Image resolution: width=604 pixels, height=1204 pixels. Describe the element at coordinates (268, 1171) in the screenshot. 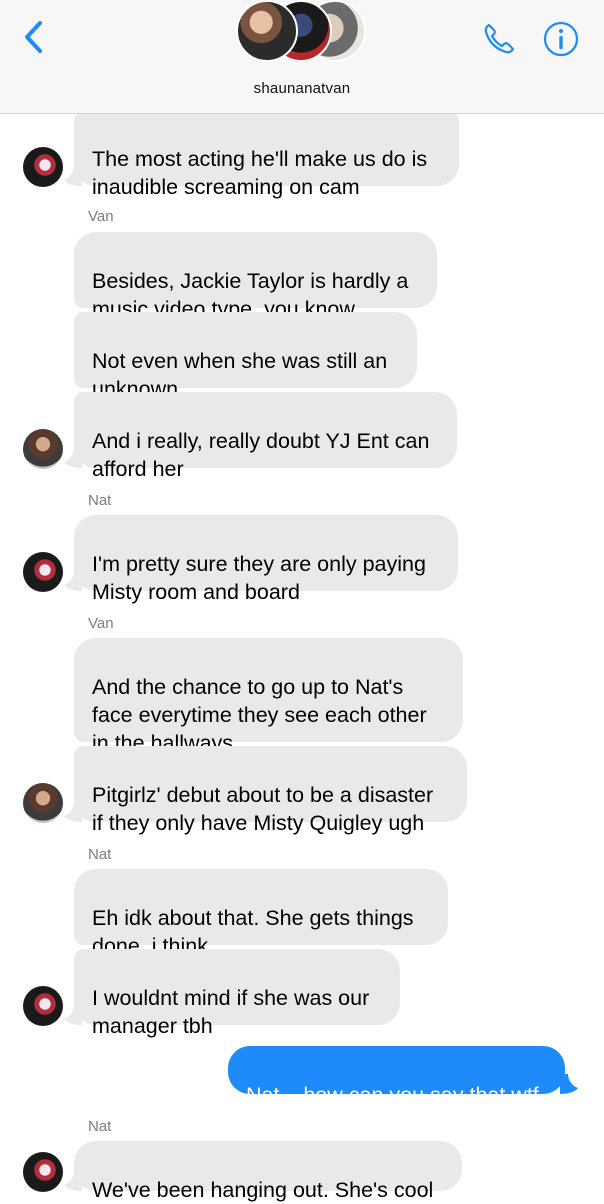

I see `incoming-message-bubble: We've been hanging out. She's cool` at that location.